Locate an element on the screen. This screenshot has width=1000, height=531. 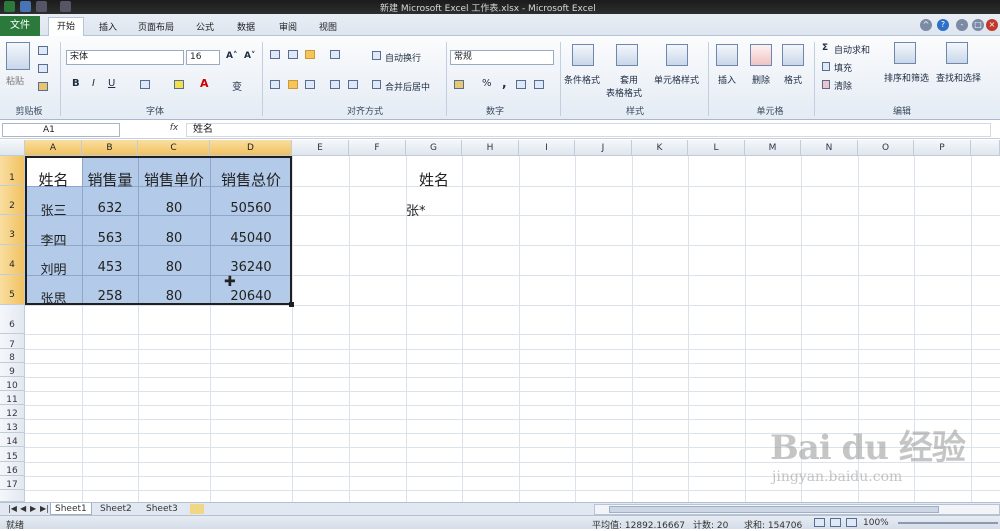
format-as-table-label1: 套用 is located at coordinates (629, 79).